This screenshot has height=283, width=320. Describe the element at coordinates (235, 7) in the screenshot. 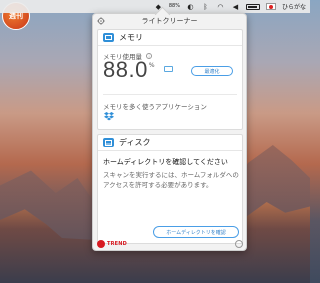

I see `volume-icon: ◀` at that location.